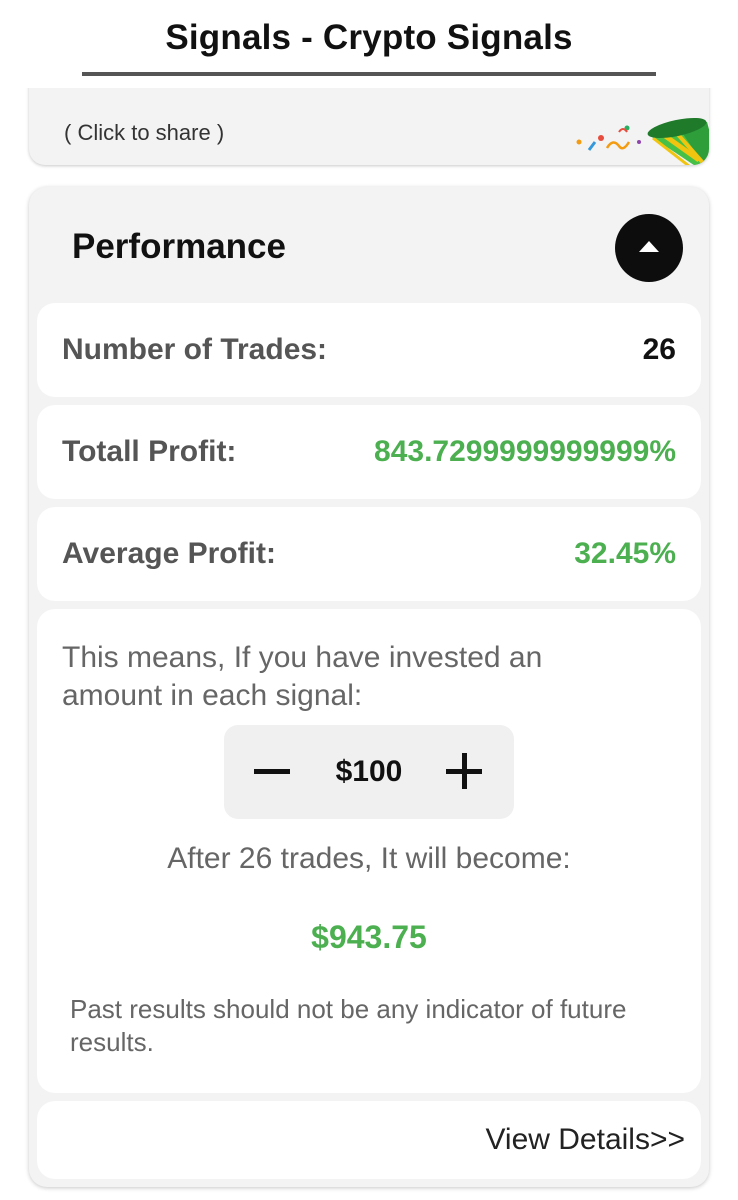  I want to click on stat-label: Number of Trades:, so click(195, 349).